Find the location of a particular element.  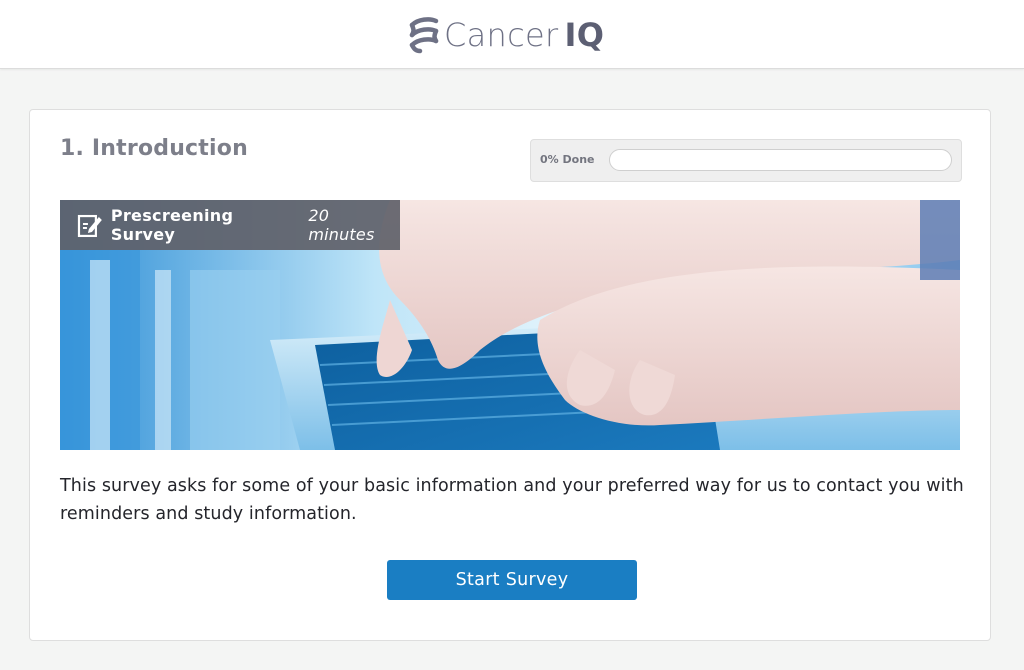

top-header: Cancer IQ is located at coordinates (512, 34).